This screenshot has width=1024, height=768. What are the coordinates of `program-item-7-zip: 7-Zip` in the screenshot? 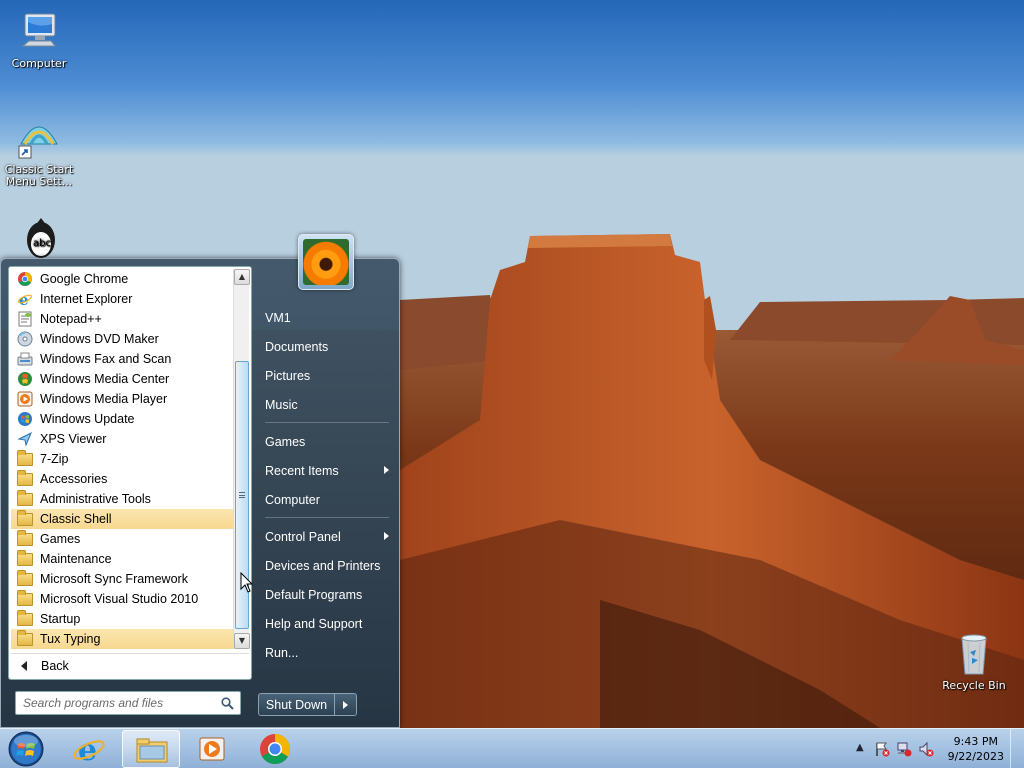 It's located at (123, 459).